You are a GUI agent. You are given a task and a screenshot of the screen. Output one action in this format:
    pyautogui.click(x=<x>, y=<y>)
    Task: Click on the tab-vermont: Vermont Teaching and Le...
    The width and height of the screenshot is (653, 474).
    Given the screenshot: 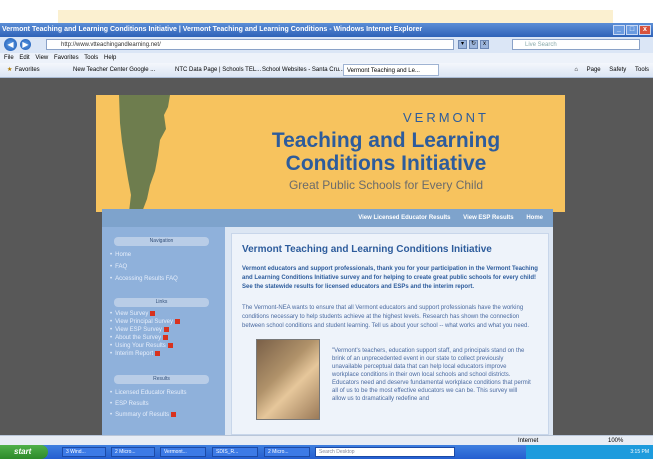 What is the action you would take?
    pyautogui.click(x=391, y=70)
    